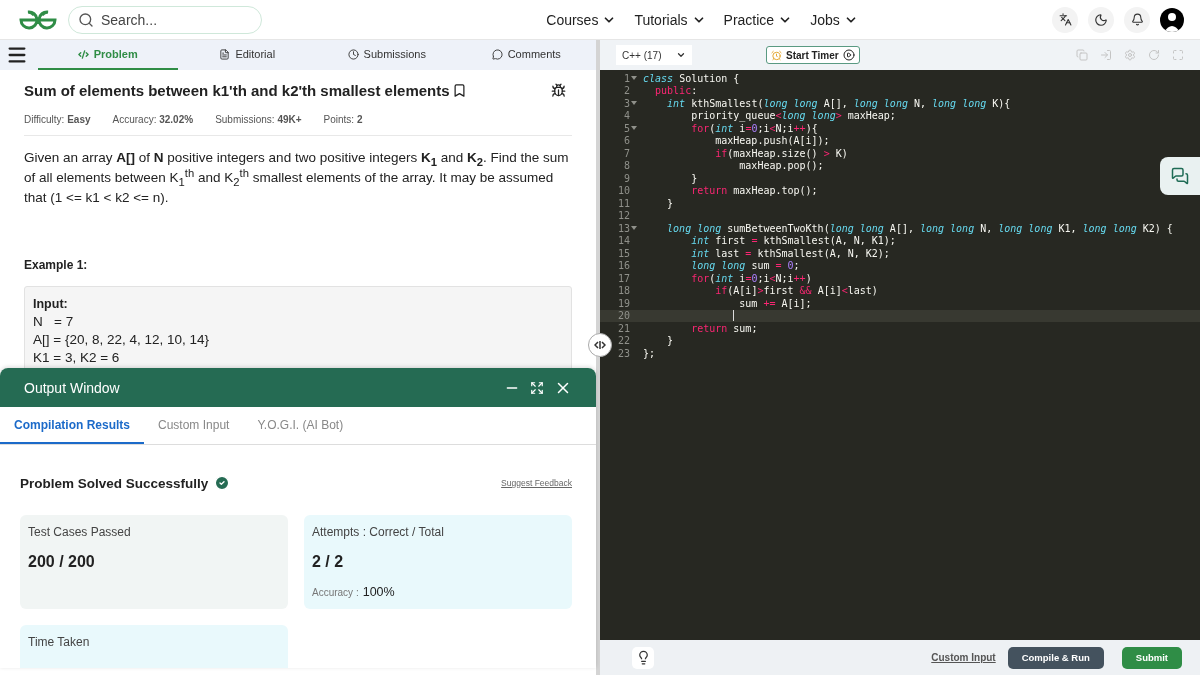 This screenshot has width=1200, height=675. I want to click on result-status: Problem Solved Successfully, so click(114, 483).